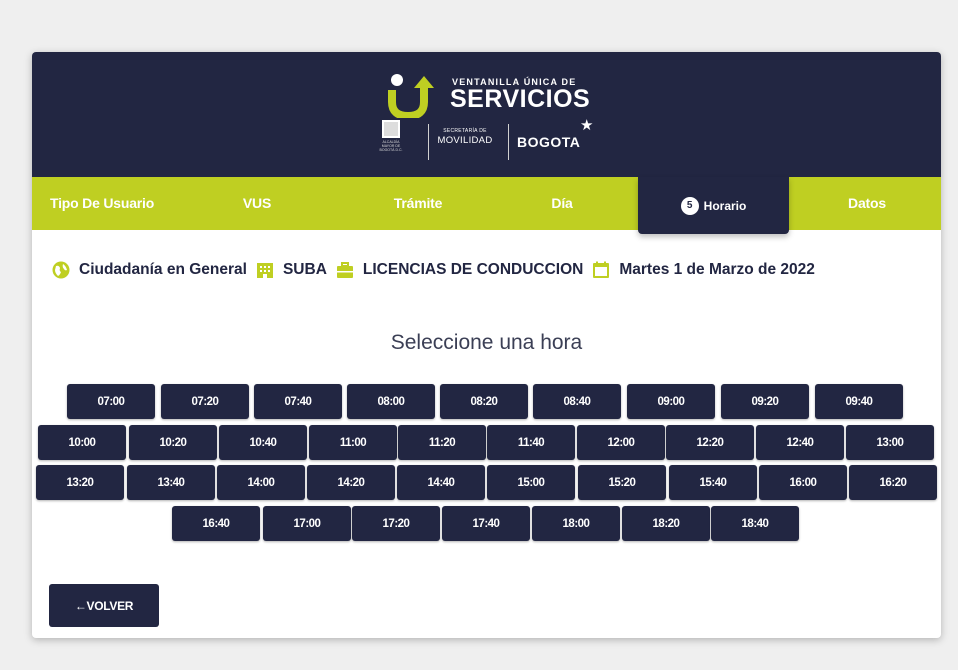  What do you see at coordinates (800, 442) in the screenshot?
I see `time-slot: 12:40` at bounding box center [800, 442].